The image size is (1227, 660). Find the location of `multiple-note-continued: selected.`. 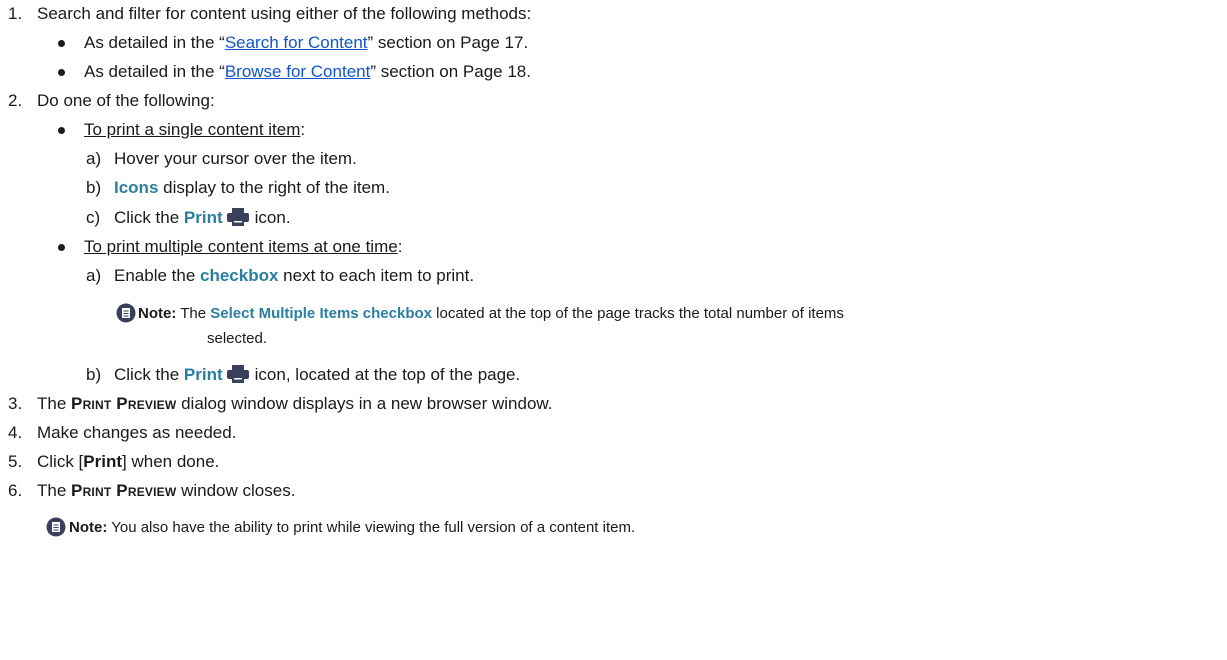

multiple-note-continued: selected. is located at coordinates (237, 338).